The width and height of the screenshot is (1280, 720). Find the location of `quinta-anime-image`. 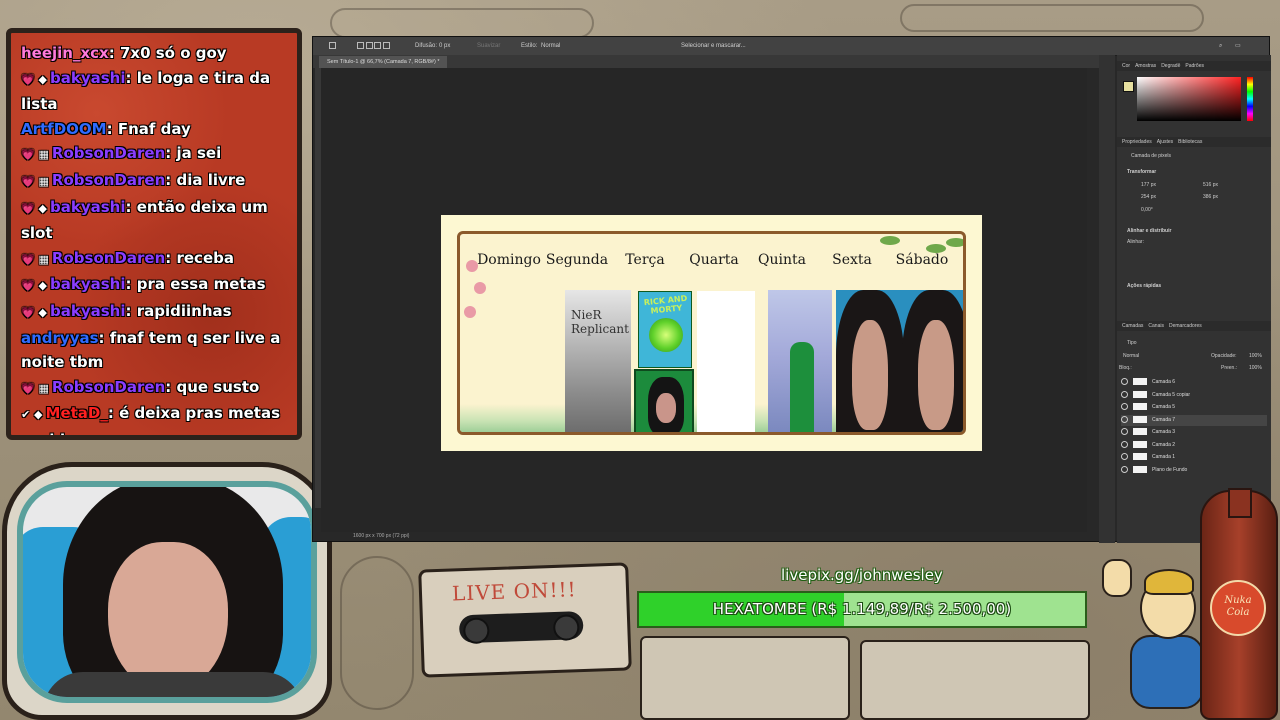

quinta-anime-image is located at coordinates (800, 361).